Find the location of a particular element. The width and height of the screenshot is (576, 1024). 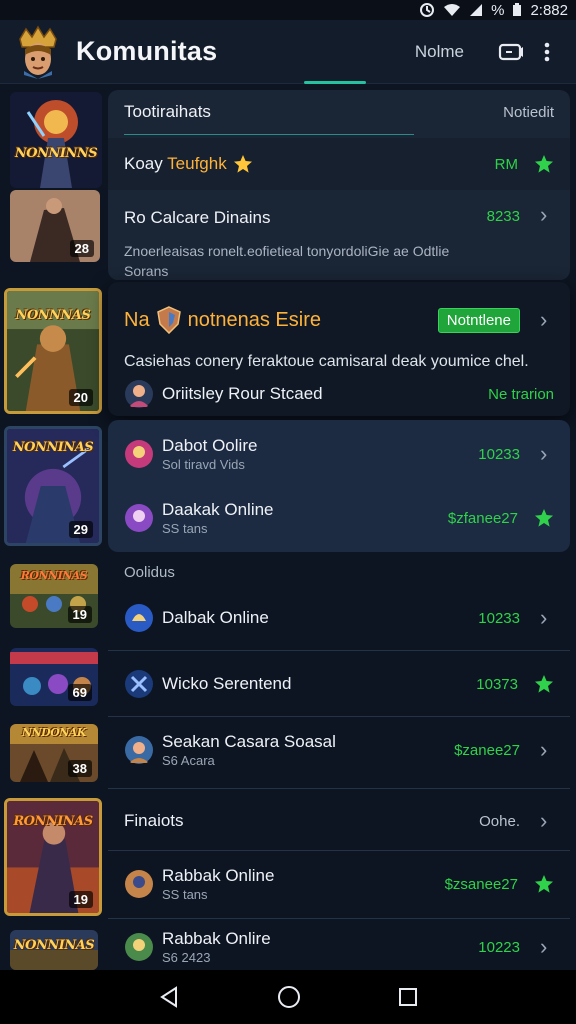

list-item: Seakan Casara Soasal S6 Acara $zanee27 › is located at coordinates (339, 750).